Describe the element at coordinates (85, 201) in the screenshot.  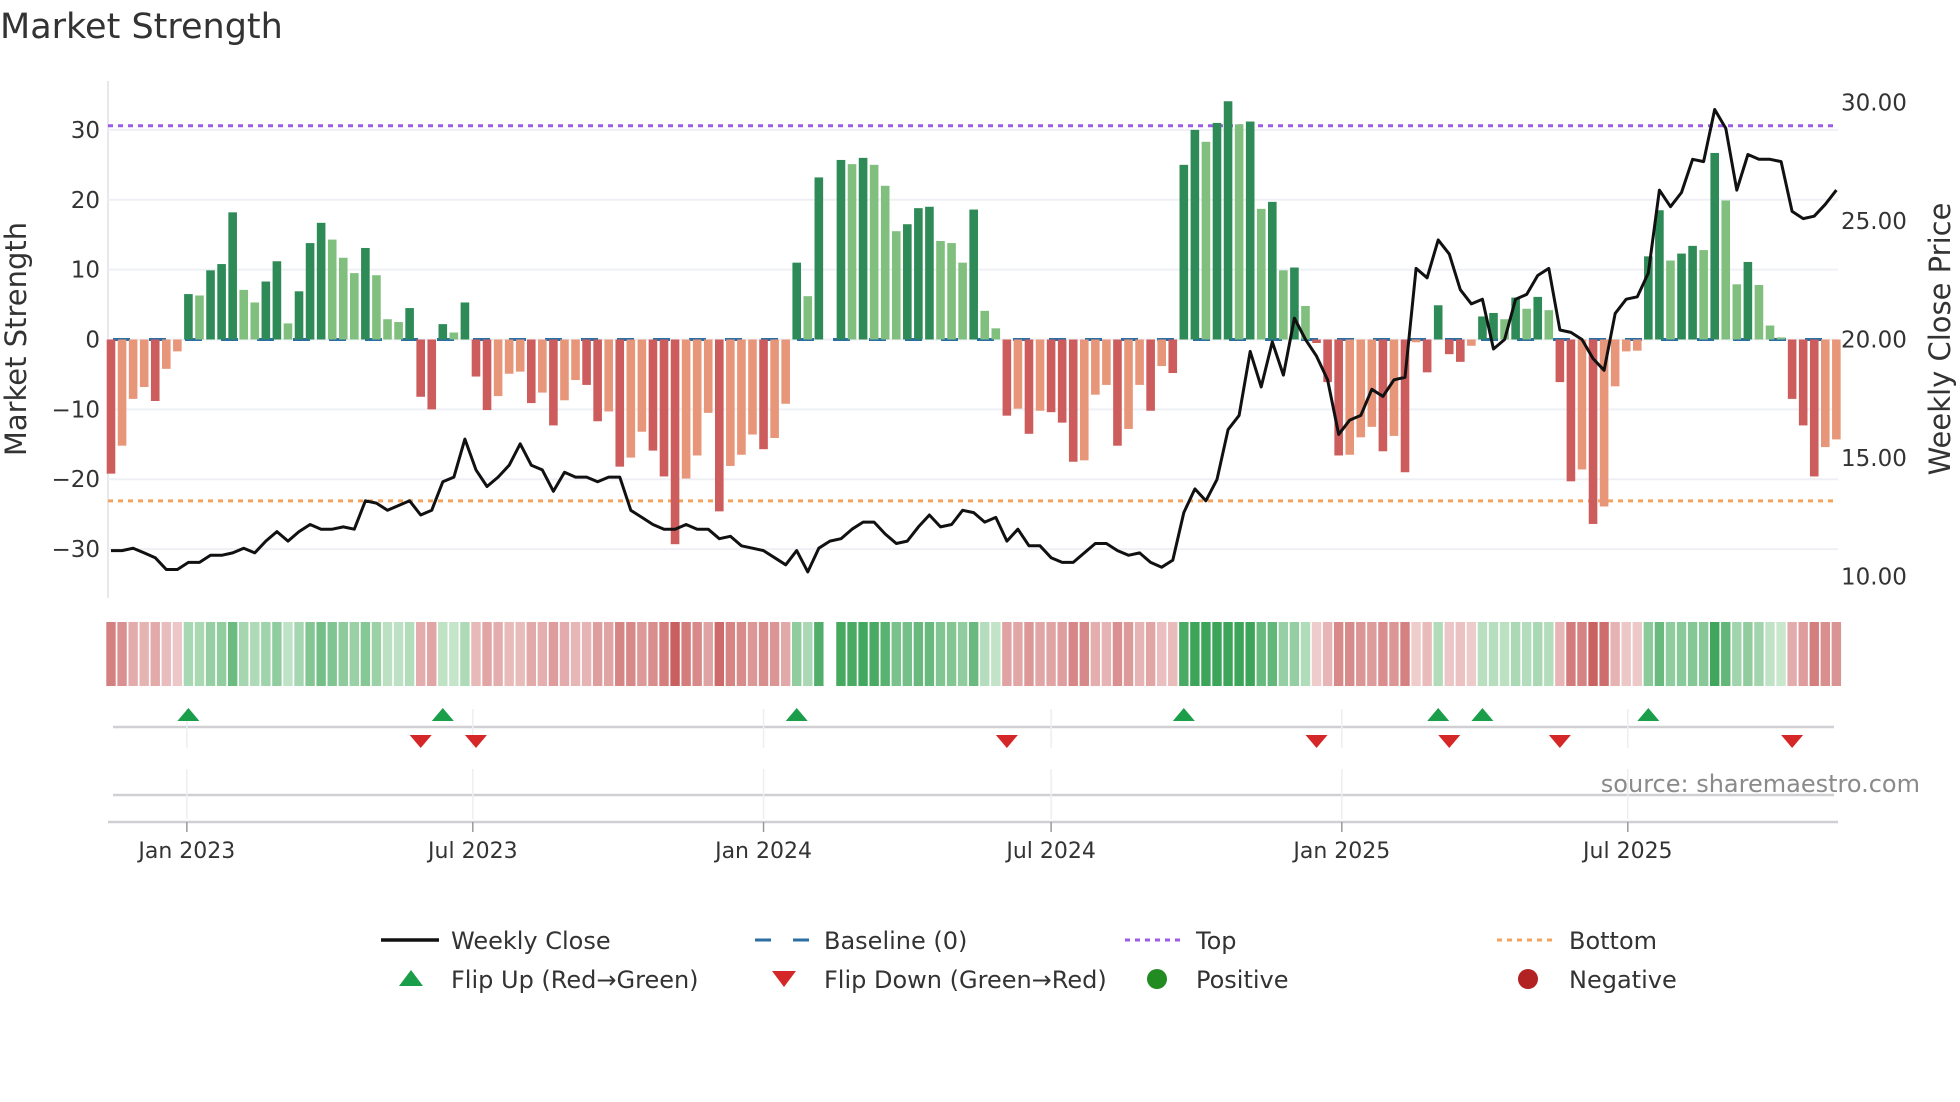
I see `y-tick-label: 20` at that location.